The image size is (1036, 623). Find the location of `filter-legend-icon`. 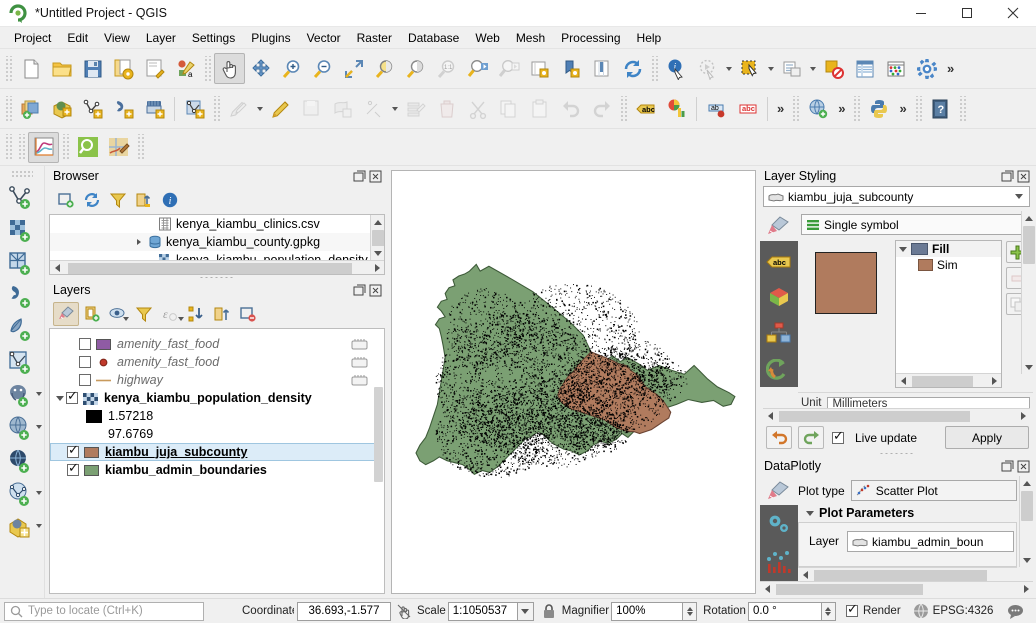

filter-legend-icon is located at coordinates (144, 314).